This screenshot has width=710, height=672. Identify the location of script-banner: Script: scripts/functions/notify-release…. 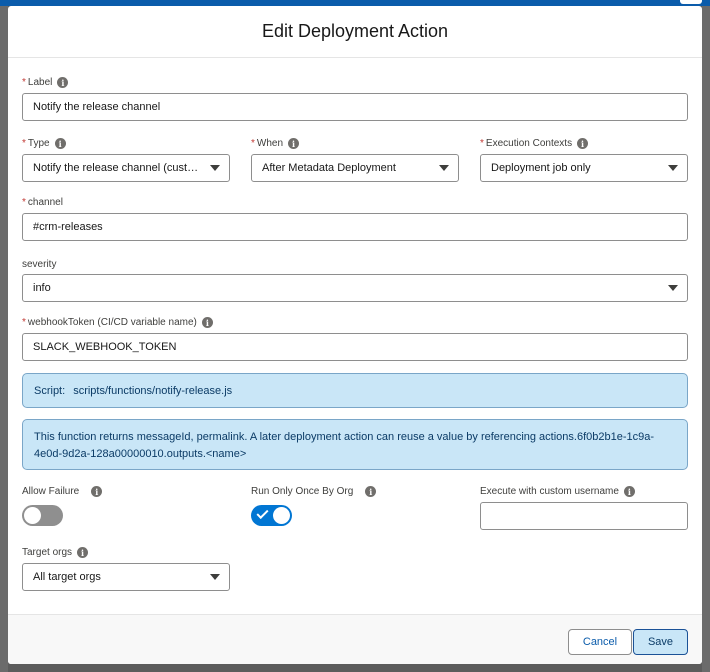
(355, 390).